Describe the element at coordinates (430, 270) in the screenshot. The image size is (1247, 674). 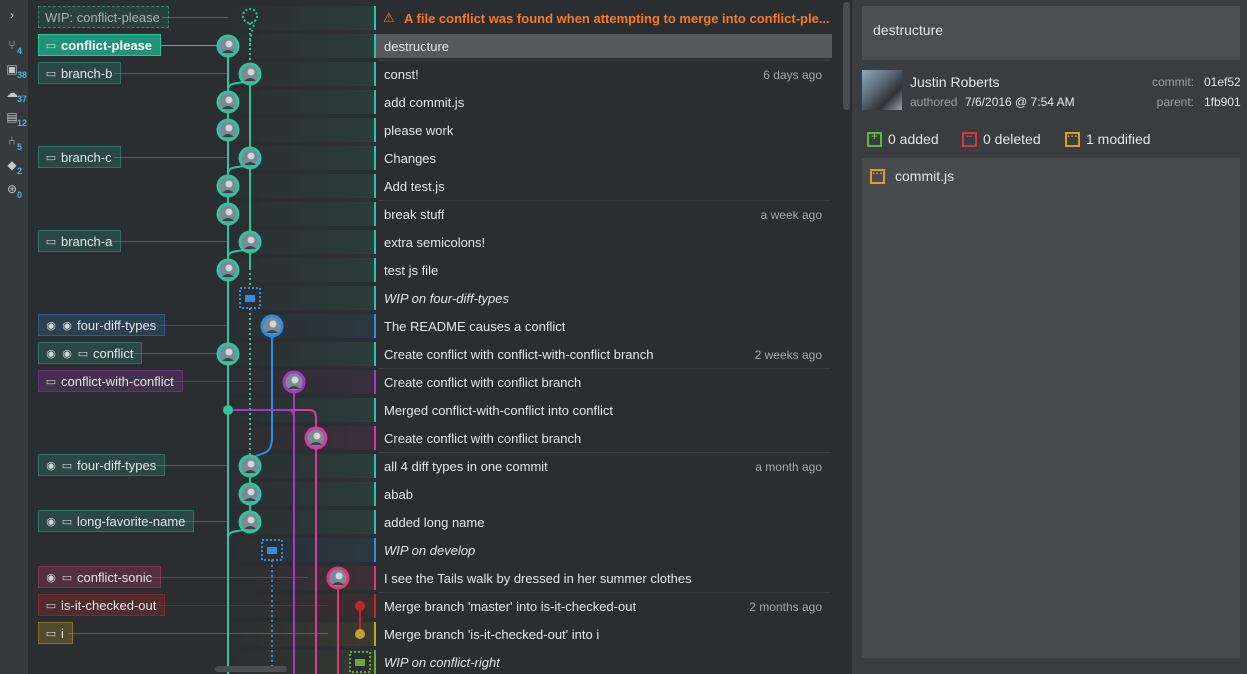
I see `commit-row: test js file` at that location.